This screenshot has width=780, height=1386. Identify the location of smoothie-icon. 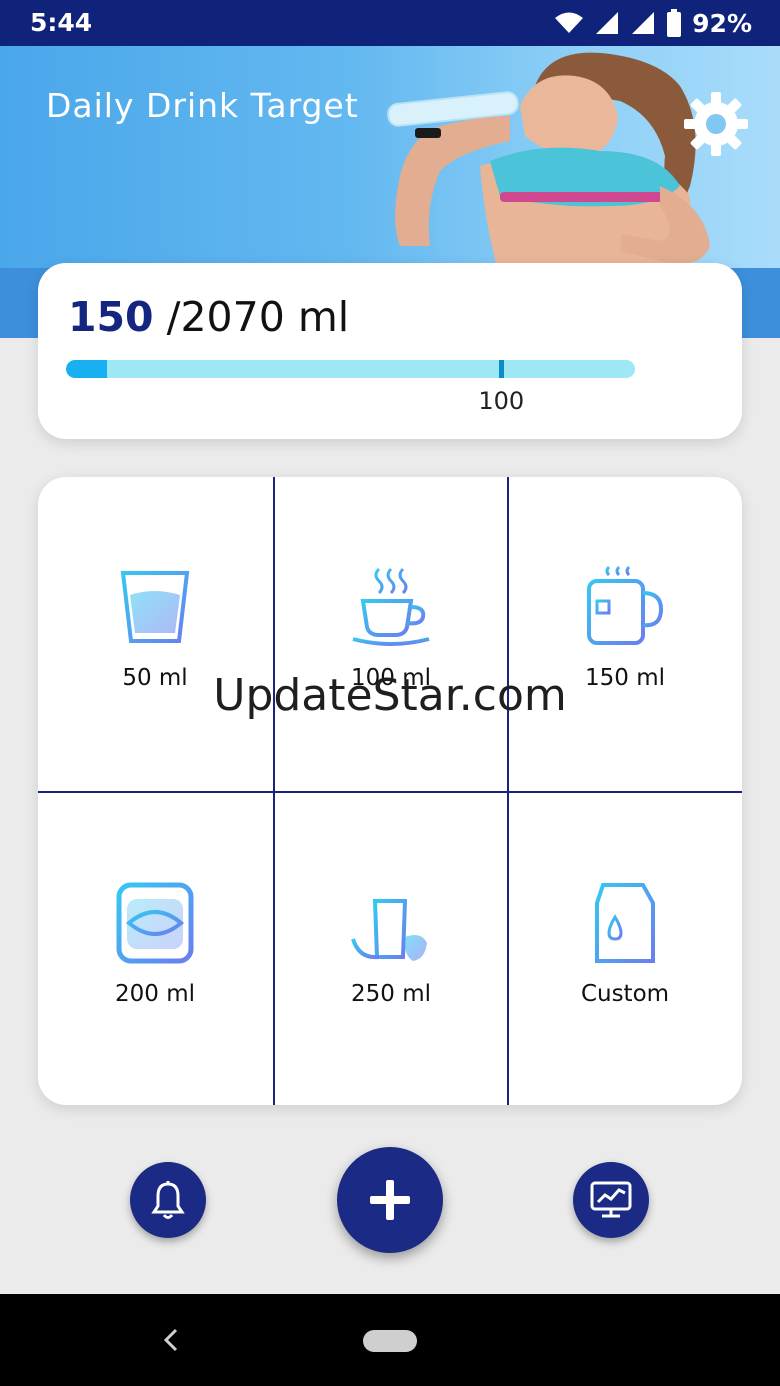
(389, 921).